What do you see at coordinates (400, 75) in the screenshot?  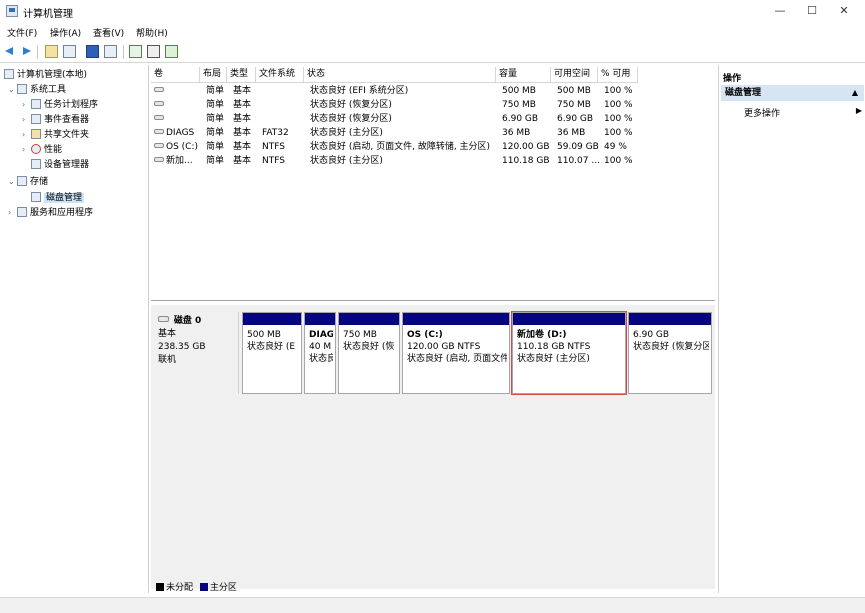 I see `column-header-status: 状态` at bounding box center [400, 75].